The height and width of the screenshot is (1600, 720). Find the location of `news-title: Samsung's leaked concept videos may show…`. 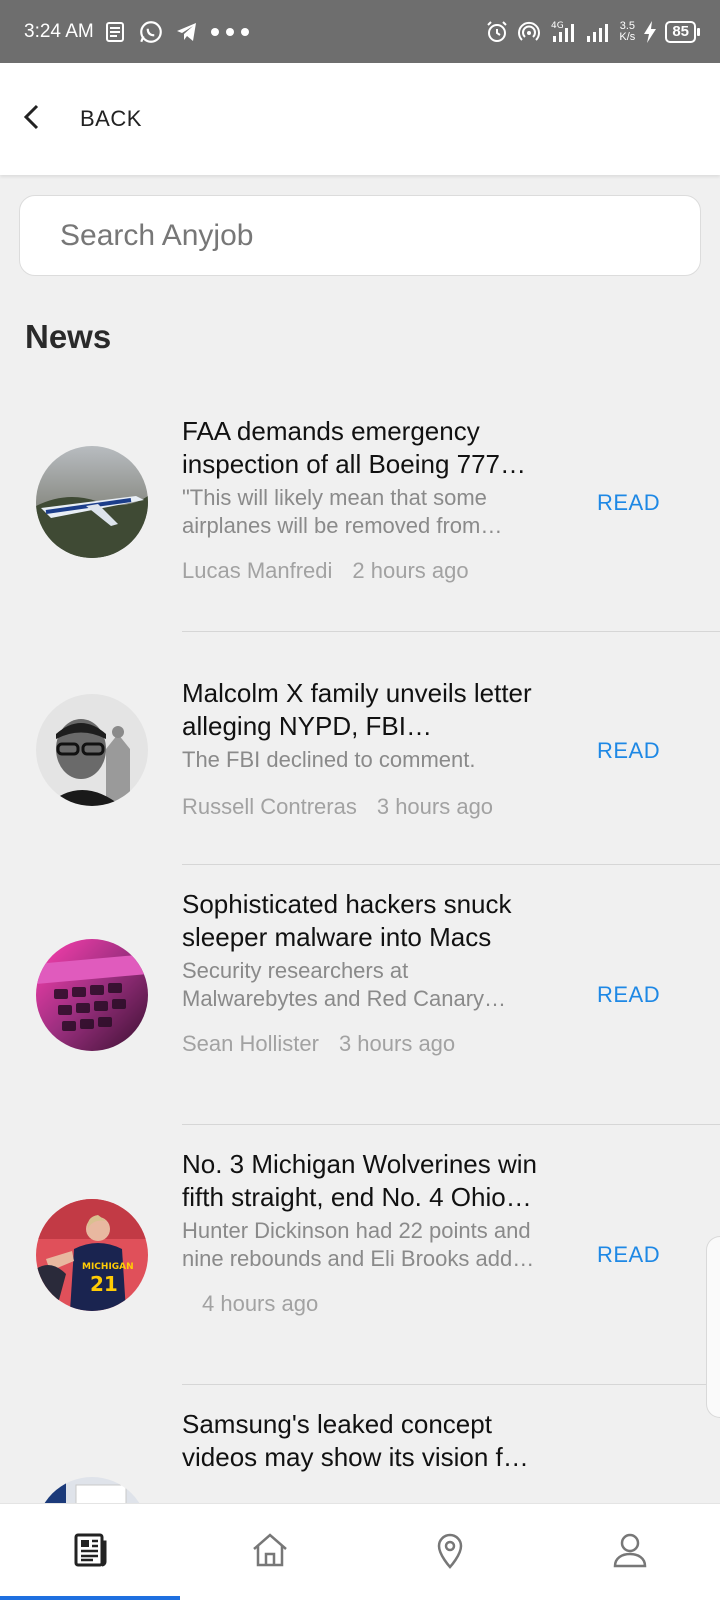

news-title: Samsung's leaked concept videos may show… is located at coordinates (354, 1440).